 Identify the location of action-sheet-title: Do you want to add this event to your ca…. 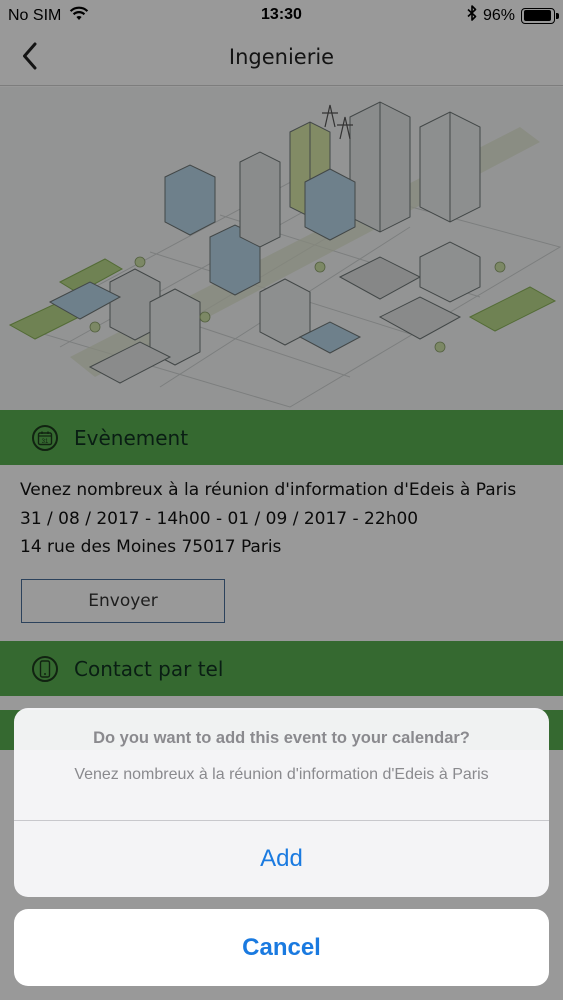
(281, 738).